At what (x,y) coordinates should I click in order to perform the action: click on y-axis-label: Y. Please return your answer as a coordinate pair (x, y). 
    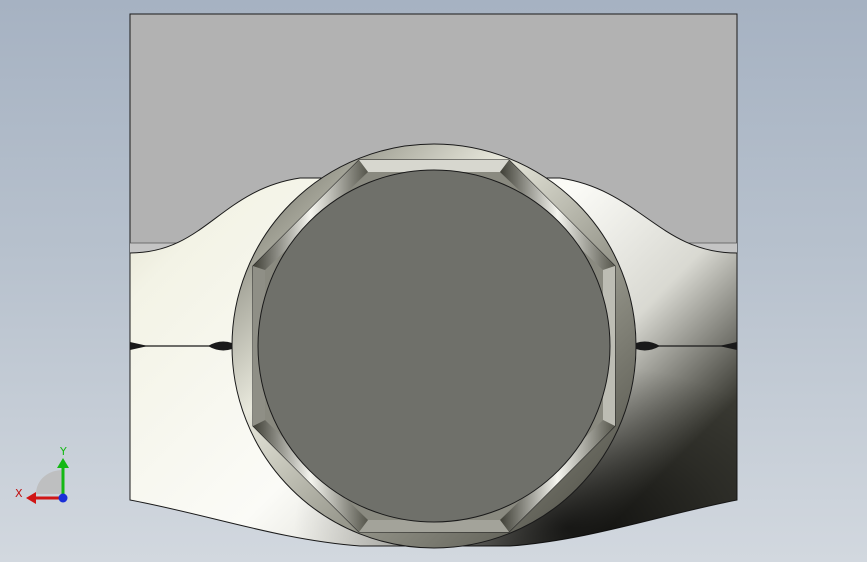
    Looking at the image, I should click on (63, 451).